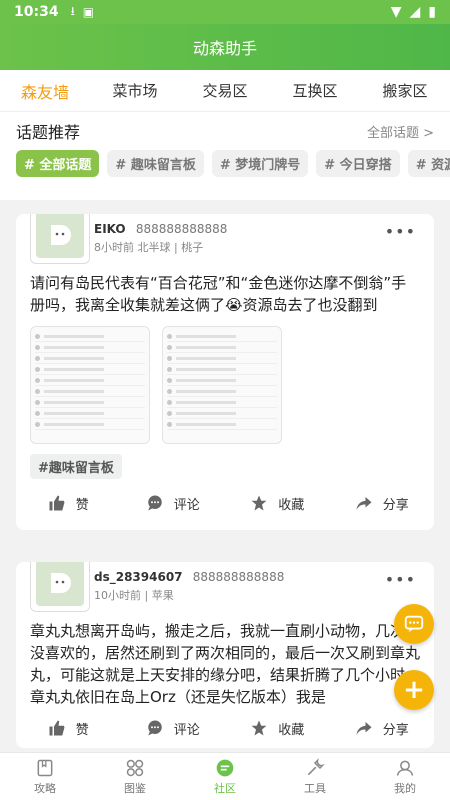  What do you see at coordinates (135, 767) in the screenshot?
I see `grid-icon` at bounding box center [135, 767].